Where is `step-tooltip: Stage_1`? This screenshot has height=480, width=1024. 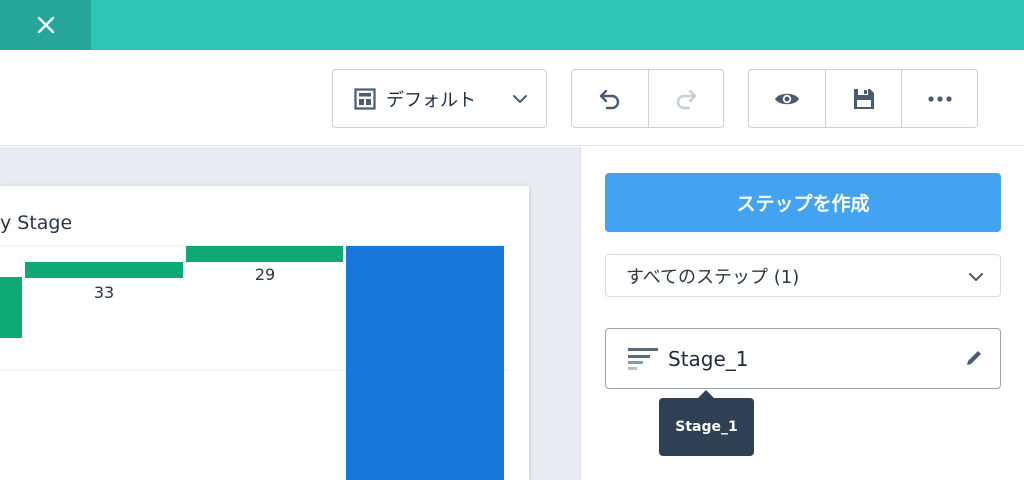
step-tooltip: Stage_1 is located at coordinates (706, 427).